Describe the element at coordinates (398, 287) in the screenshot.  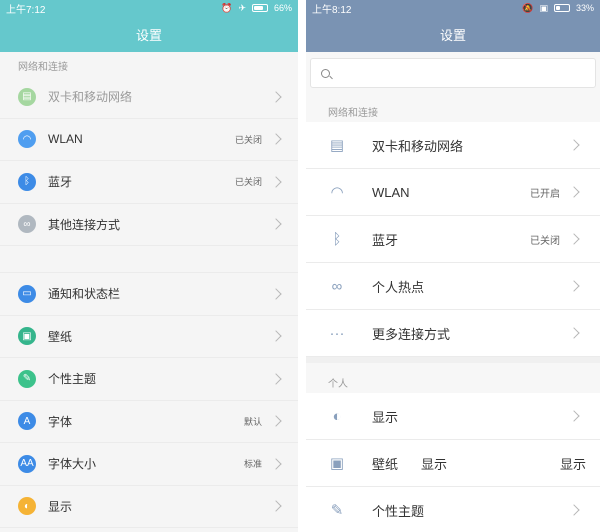
I see `settings-row-label: 个人热点` at that location.